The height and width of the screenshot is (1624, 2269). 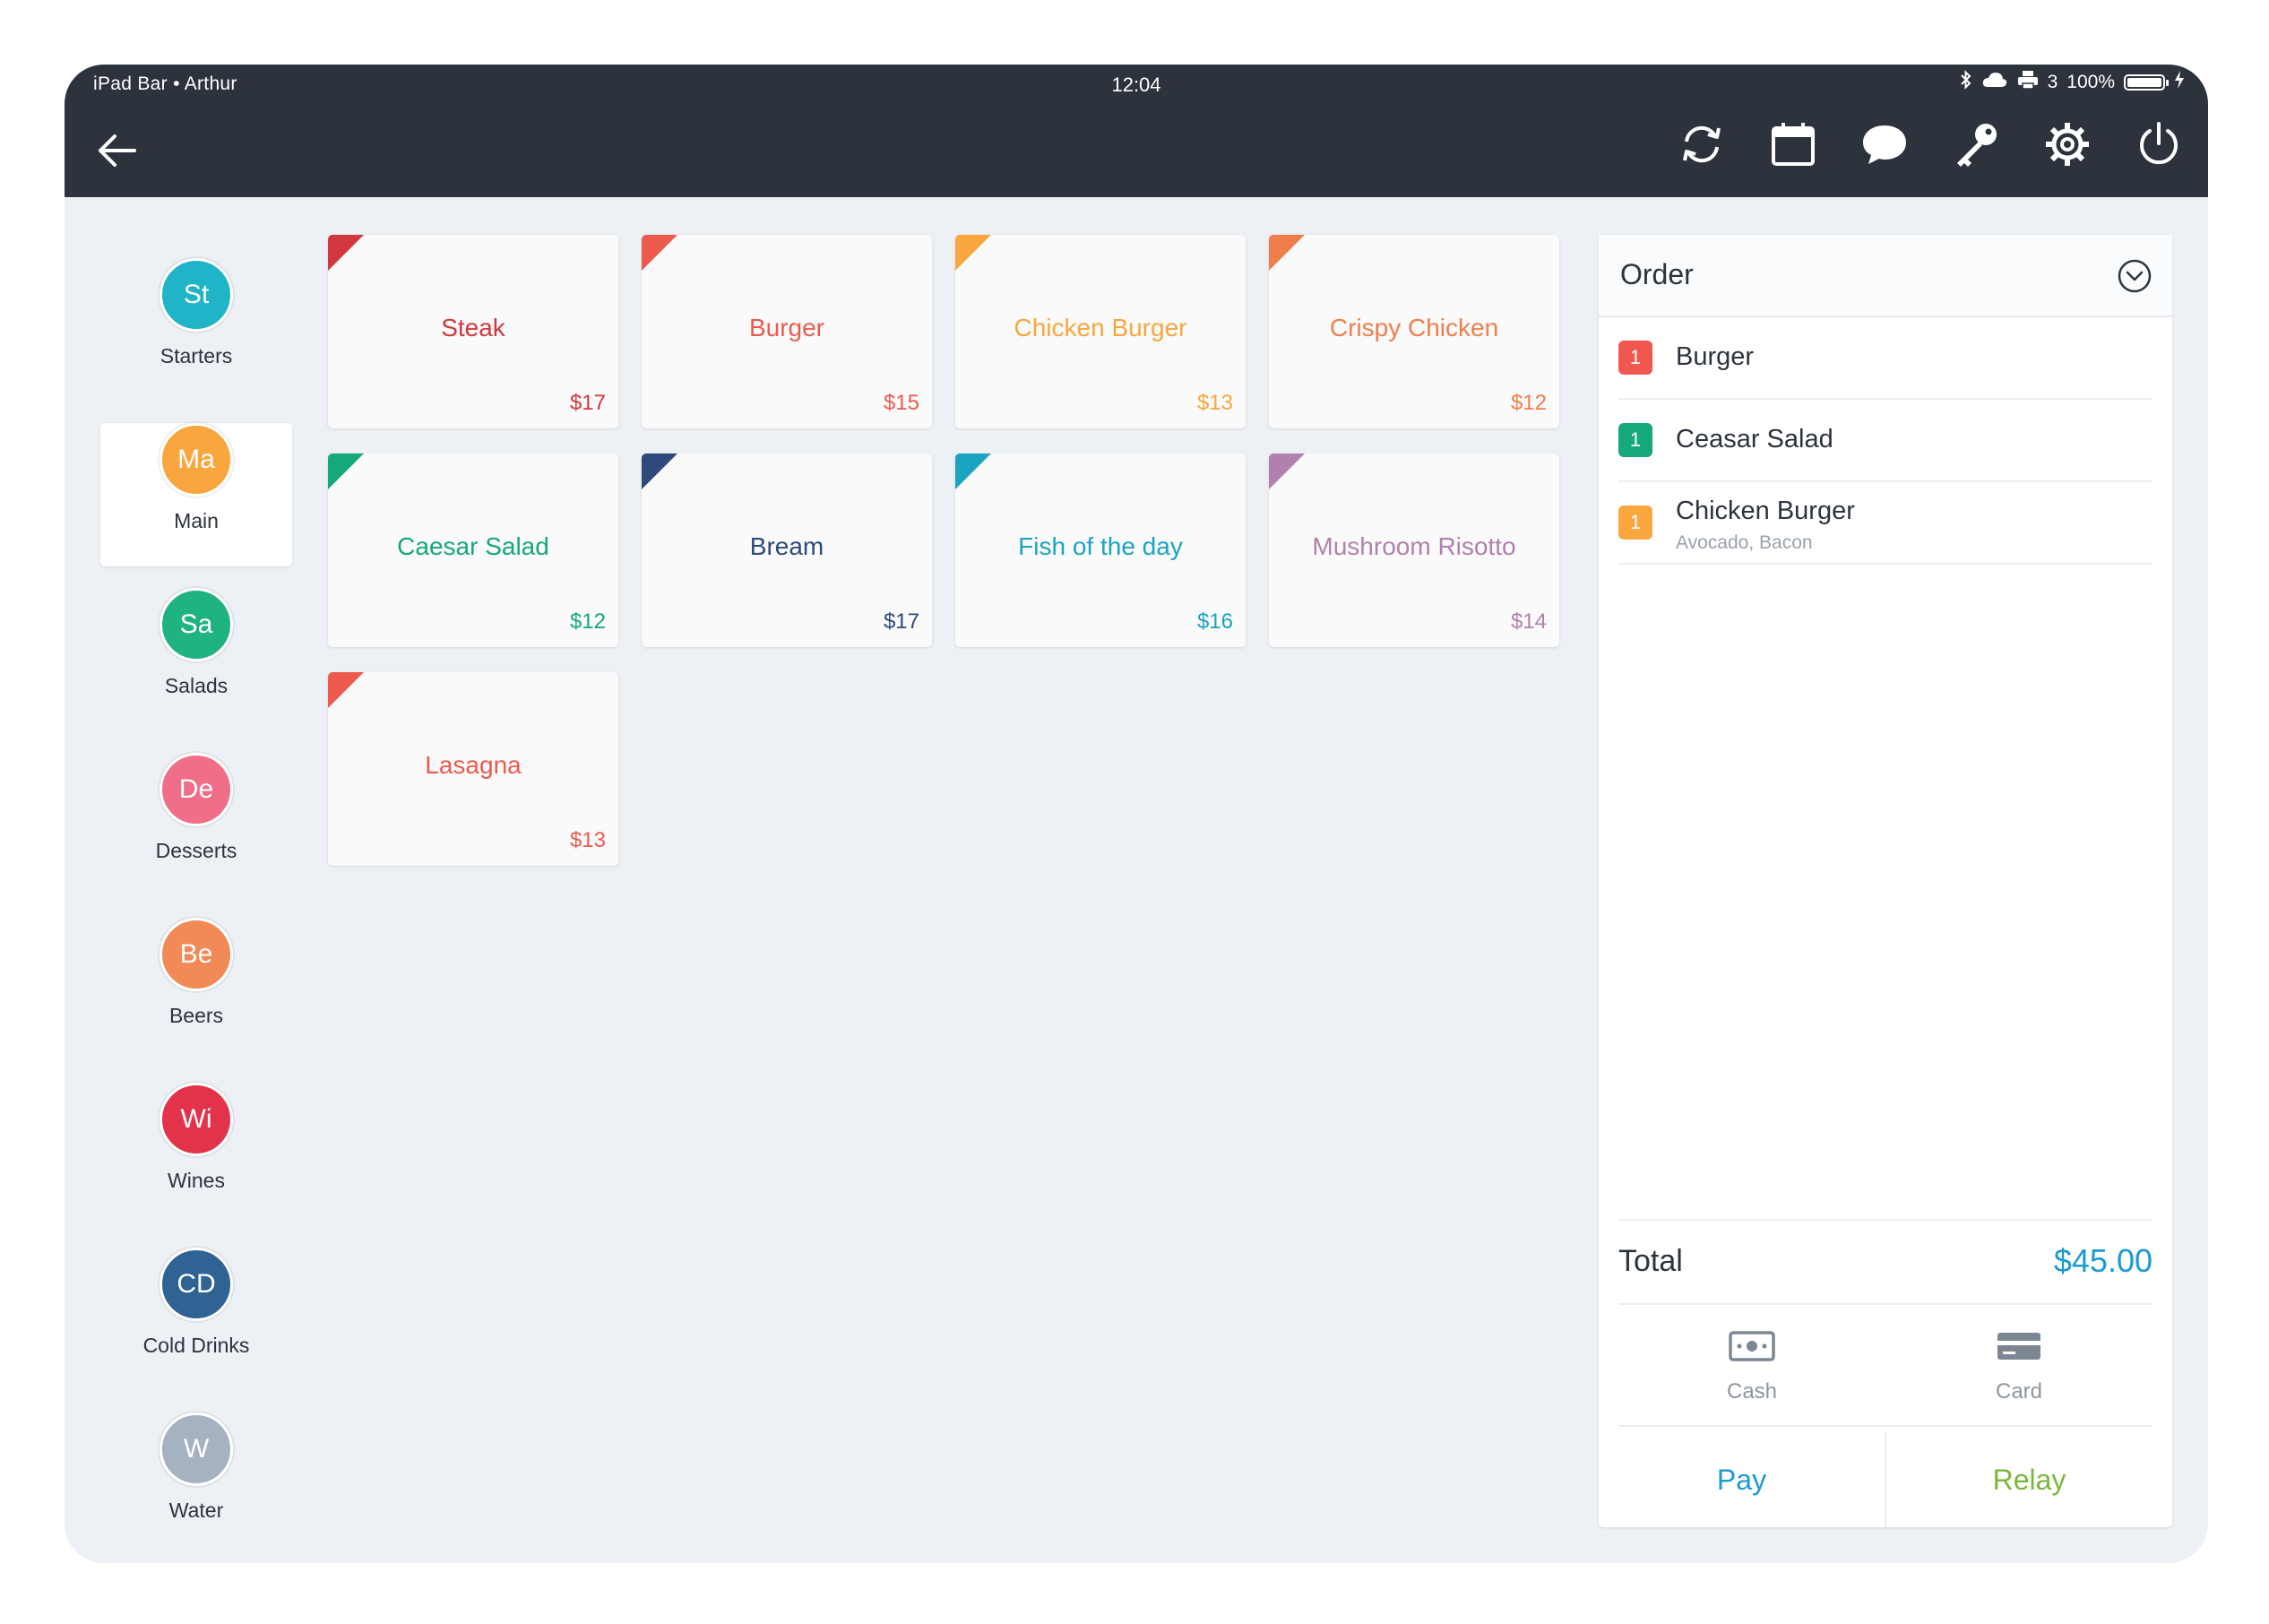 I want to click on product-tile-bream: Bream $17, so click(x=787, y=551).